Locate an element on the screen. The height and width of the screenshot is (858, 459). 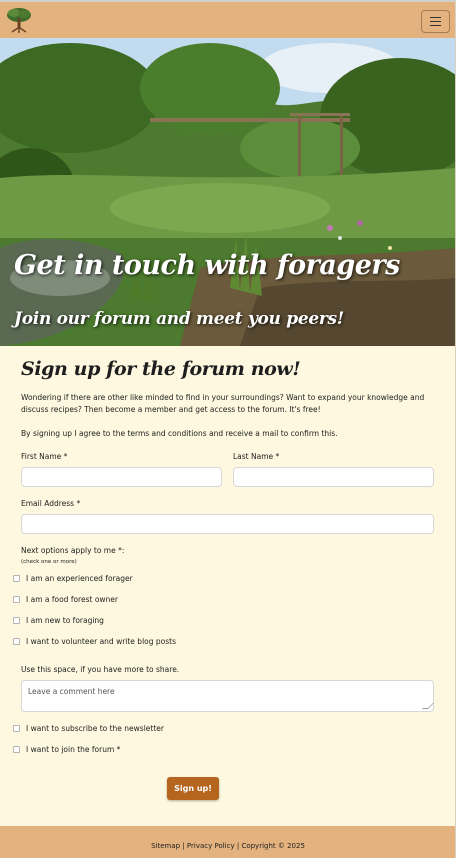
last-name-field is located at coordinates (333, 477).